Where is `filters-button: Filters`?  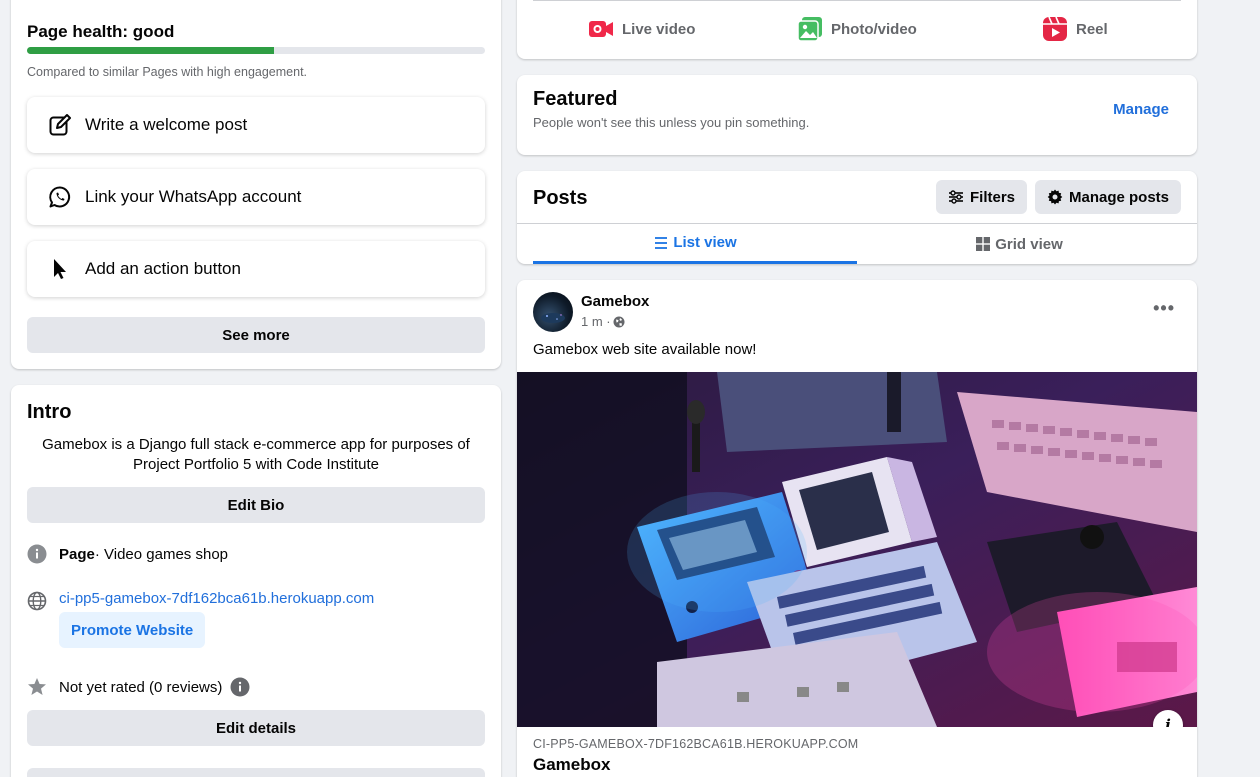 filters-button: Filters is located at coordinates (982, 197).